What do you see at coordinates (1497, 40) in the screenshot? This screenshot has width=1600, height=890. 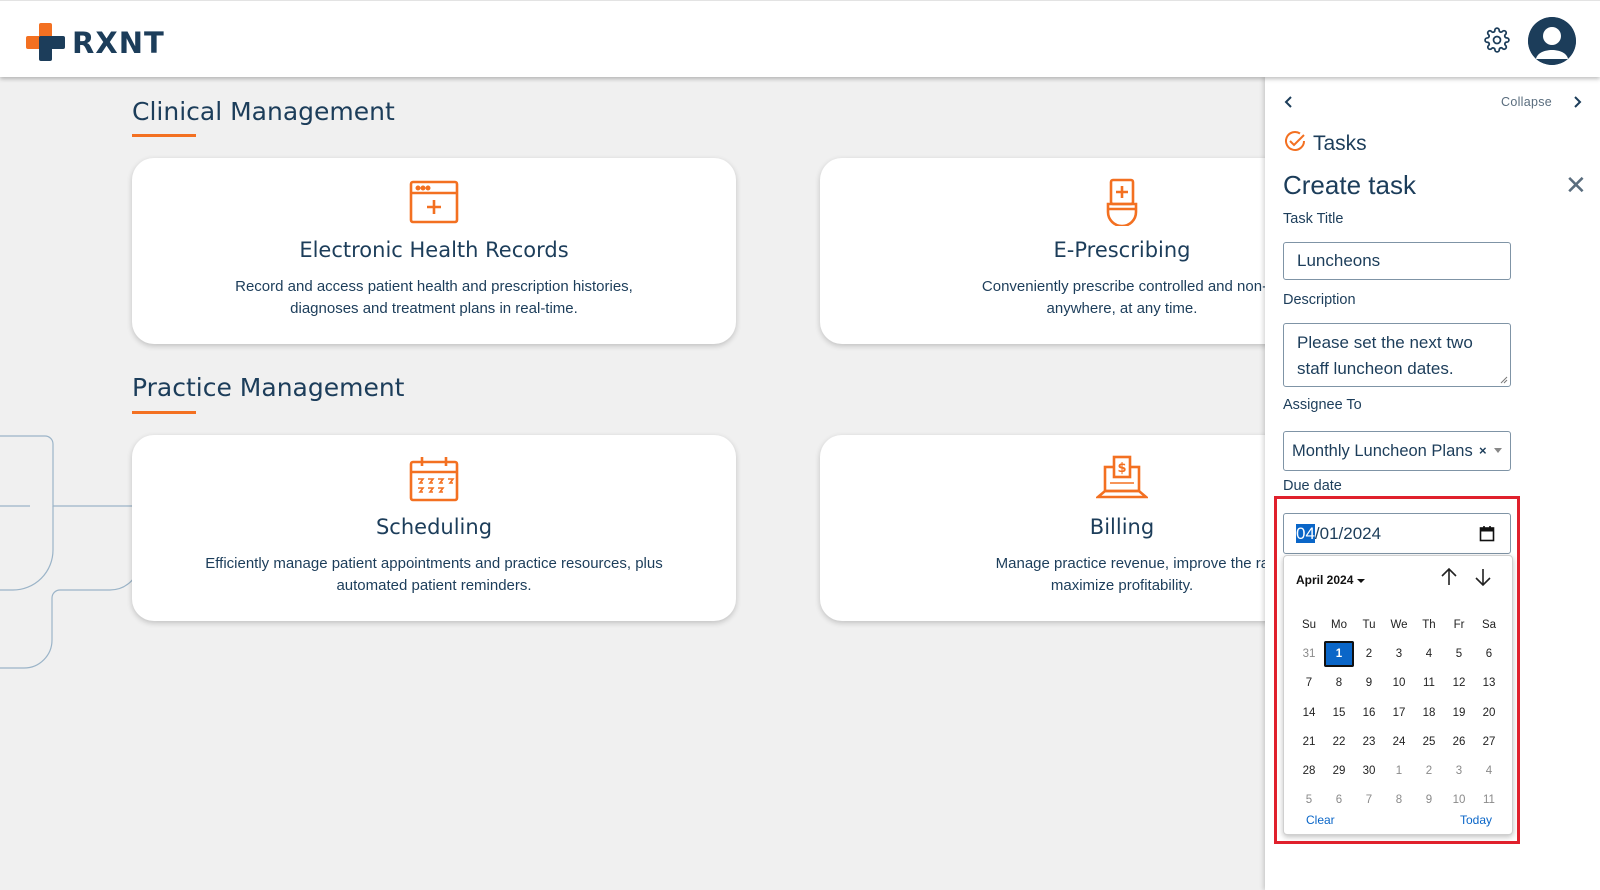 I see `gear-icon` at bounding box center [1497, 40].